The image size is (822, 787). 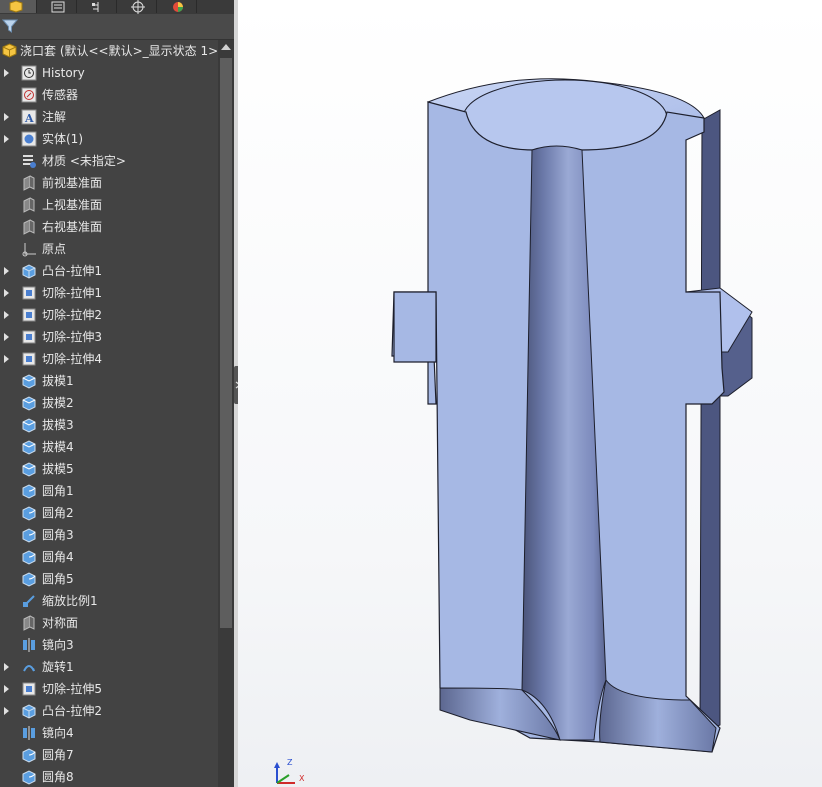 I want to click on tree-item: 镜向3, so click(x=109, y=645).